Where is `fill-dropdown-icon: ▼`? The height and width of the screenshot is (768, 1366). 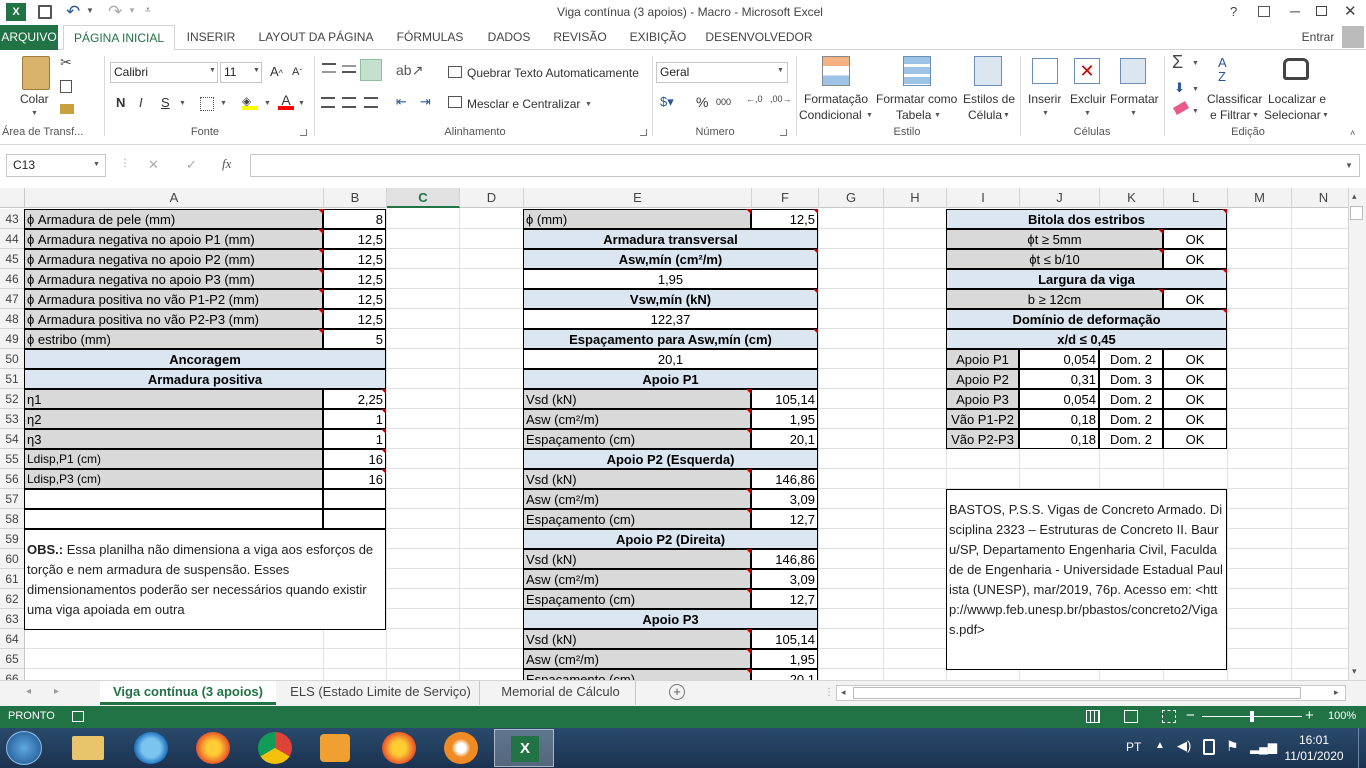 fill-dropdown-icon: ▼ is located at coordinates (1195, 89).